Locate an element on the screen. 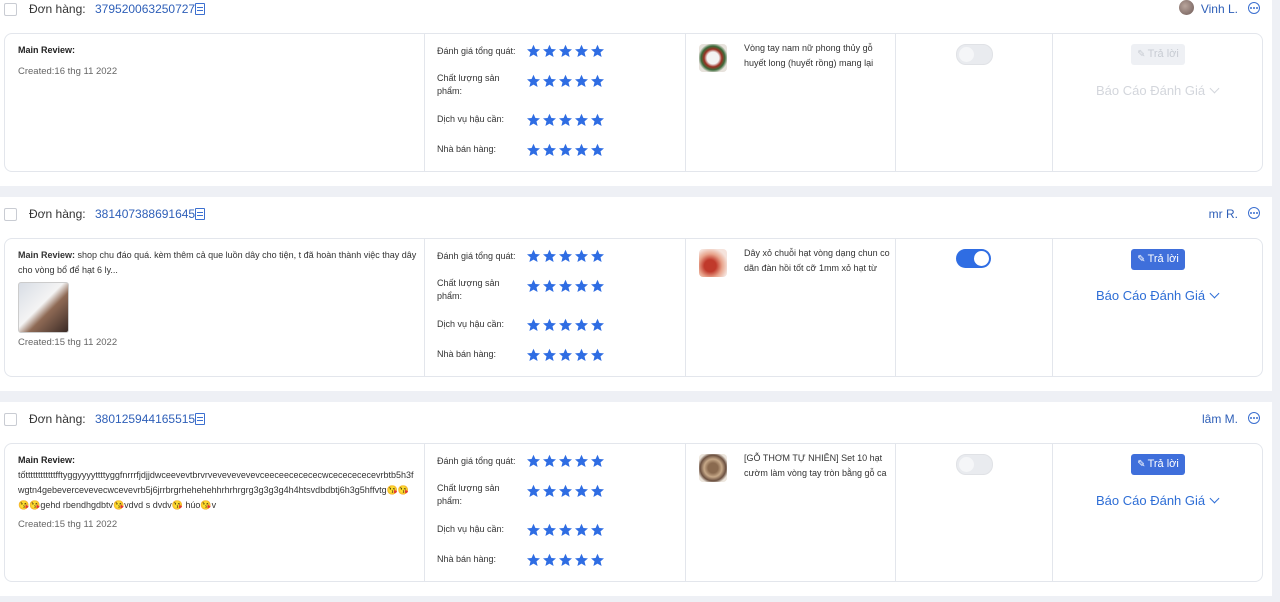  created-date: Created:15 thg 11 2022 is located at coordinates (68, 342).